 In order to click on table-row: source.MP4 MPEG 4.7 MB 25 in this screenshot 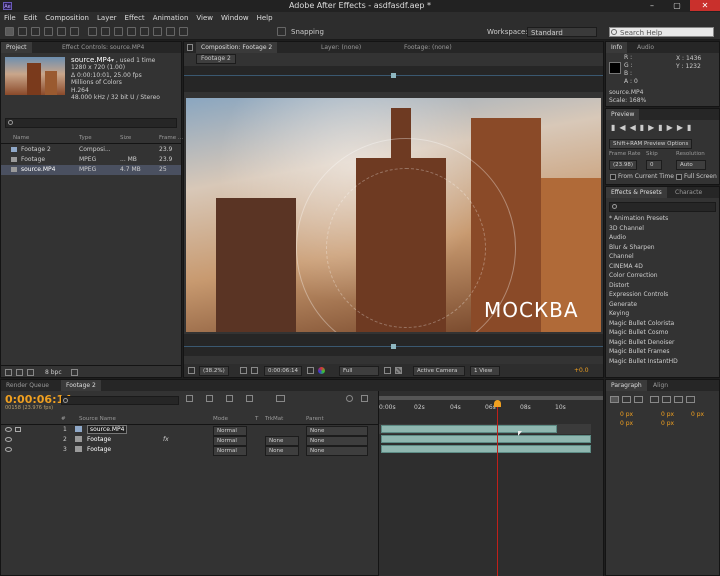, I will do `click(91, 170)`.